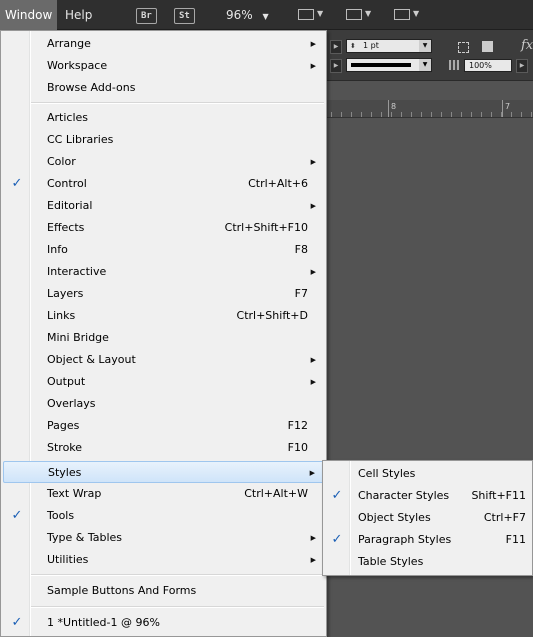 The image size is (533, 637). Describe the element at coordinates (306, 14) in the screenshot. I see `view-options-icon` at that location.